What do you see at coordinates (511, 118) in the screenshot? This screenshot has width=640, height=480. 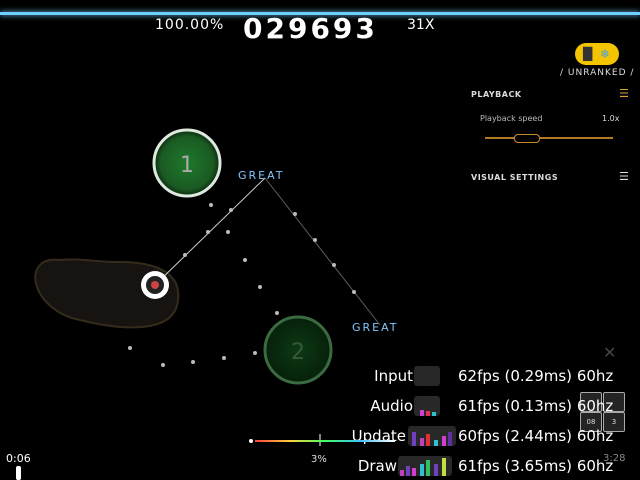 I see `playback-speed-label: Playback speed` at bounding box center [511, 118].